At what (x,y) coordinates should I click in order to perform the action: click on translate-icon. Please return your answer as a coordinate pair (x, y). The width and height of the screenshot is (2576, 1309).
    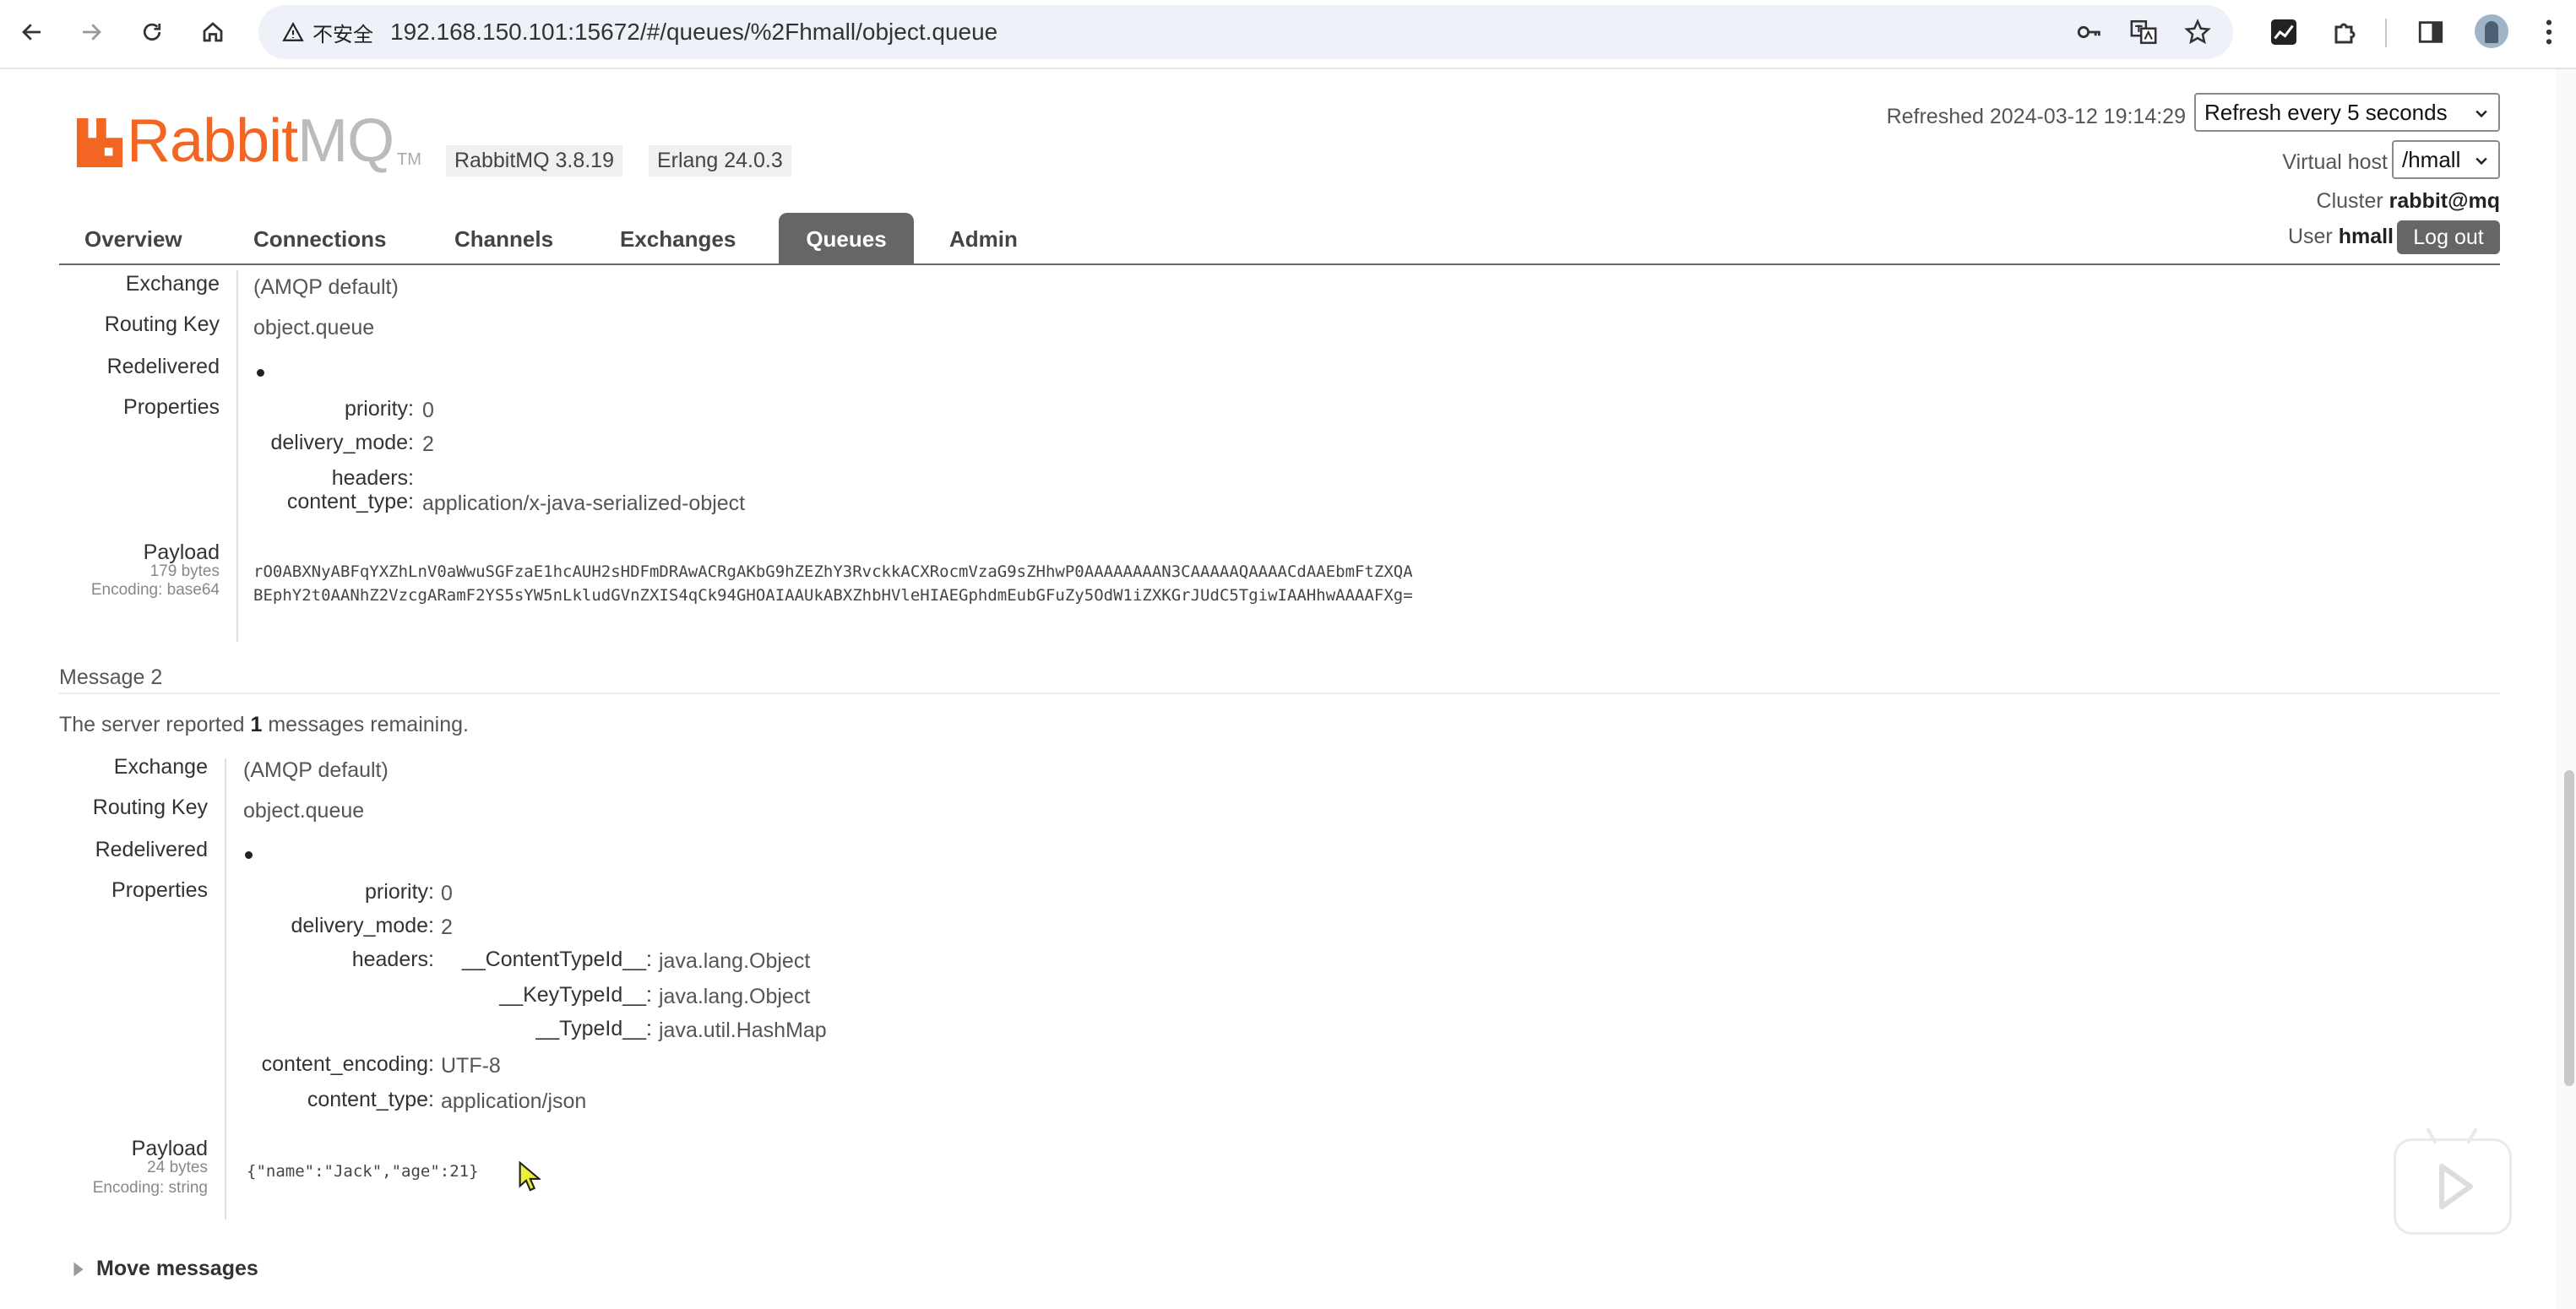
    Looking at the image, I should click on (2143, 32).